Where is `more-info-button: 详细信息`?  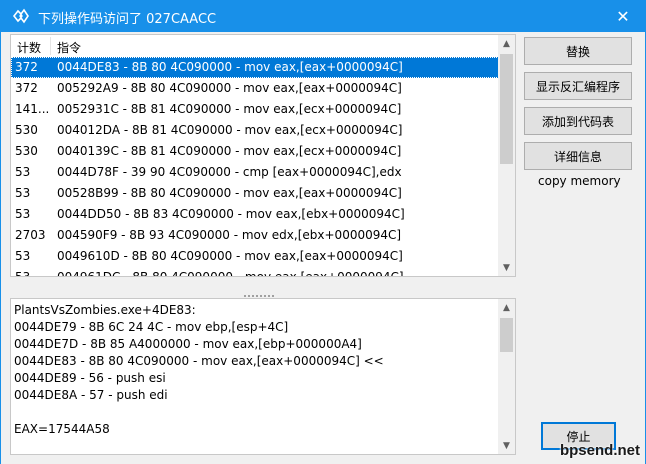 more-info-button: 详细信息 is located at coordinates (578, 156).